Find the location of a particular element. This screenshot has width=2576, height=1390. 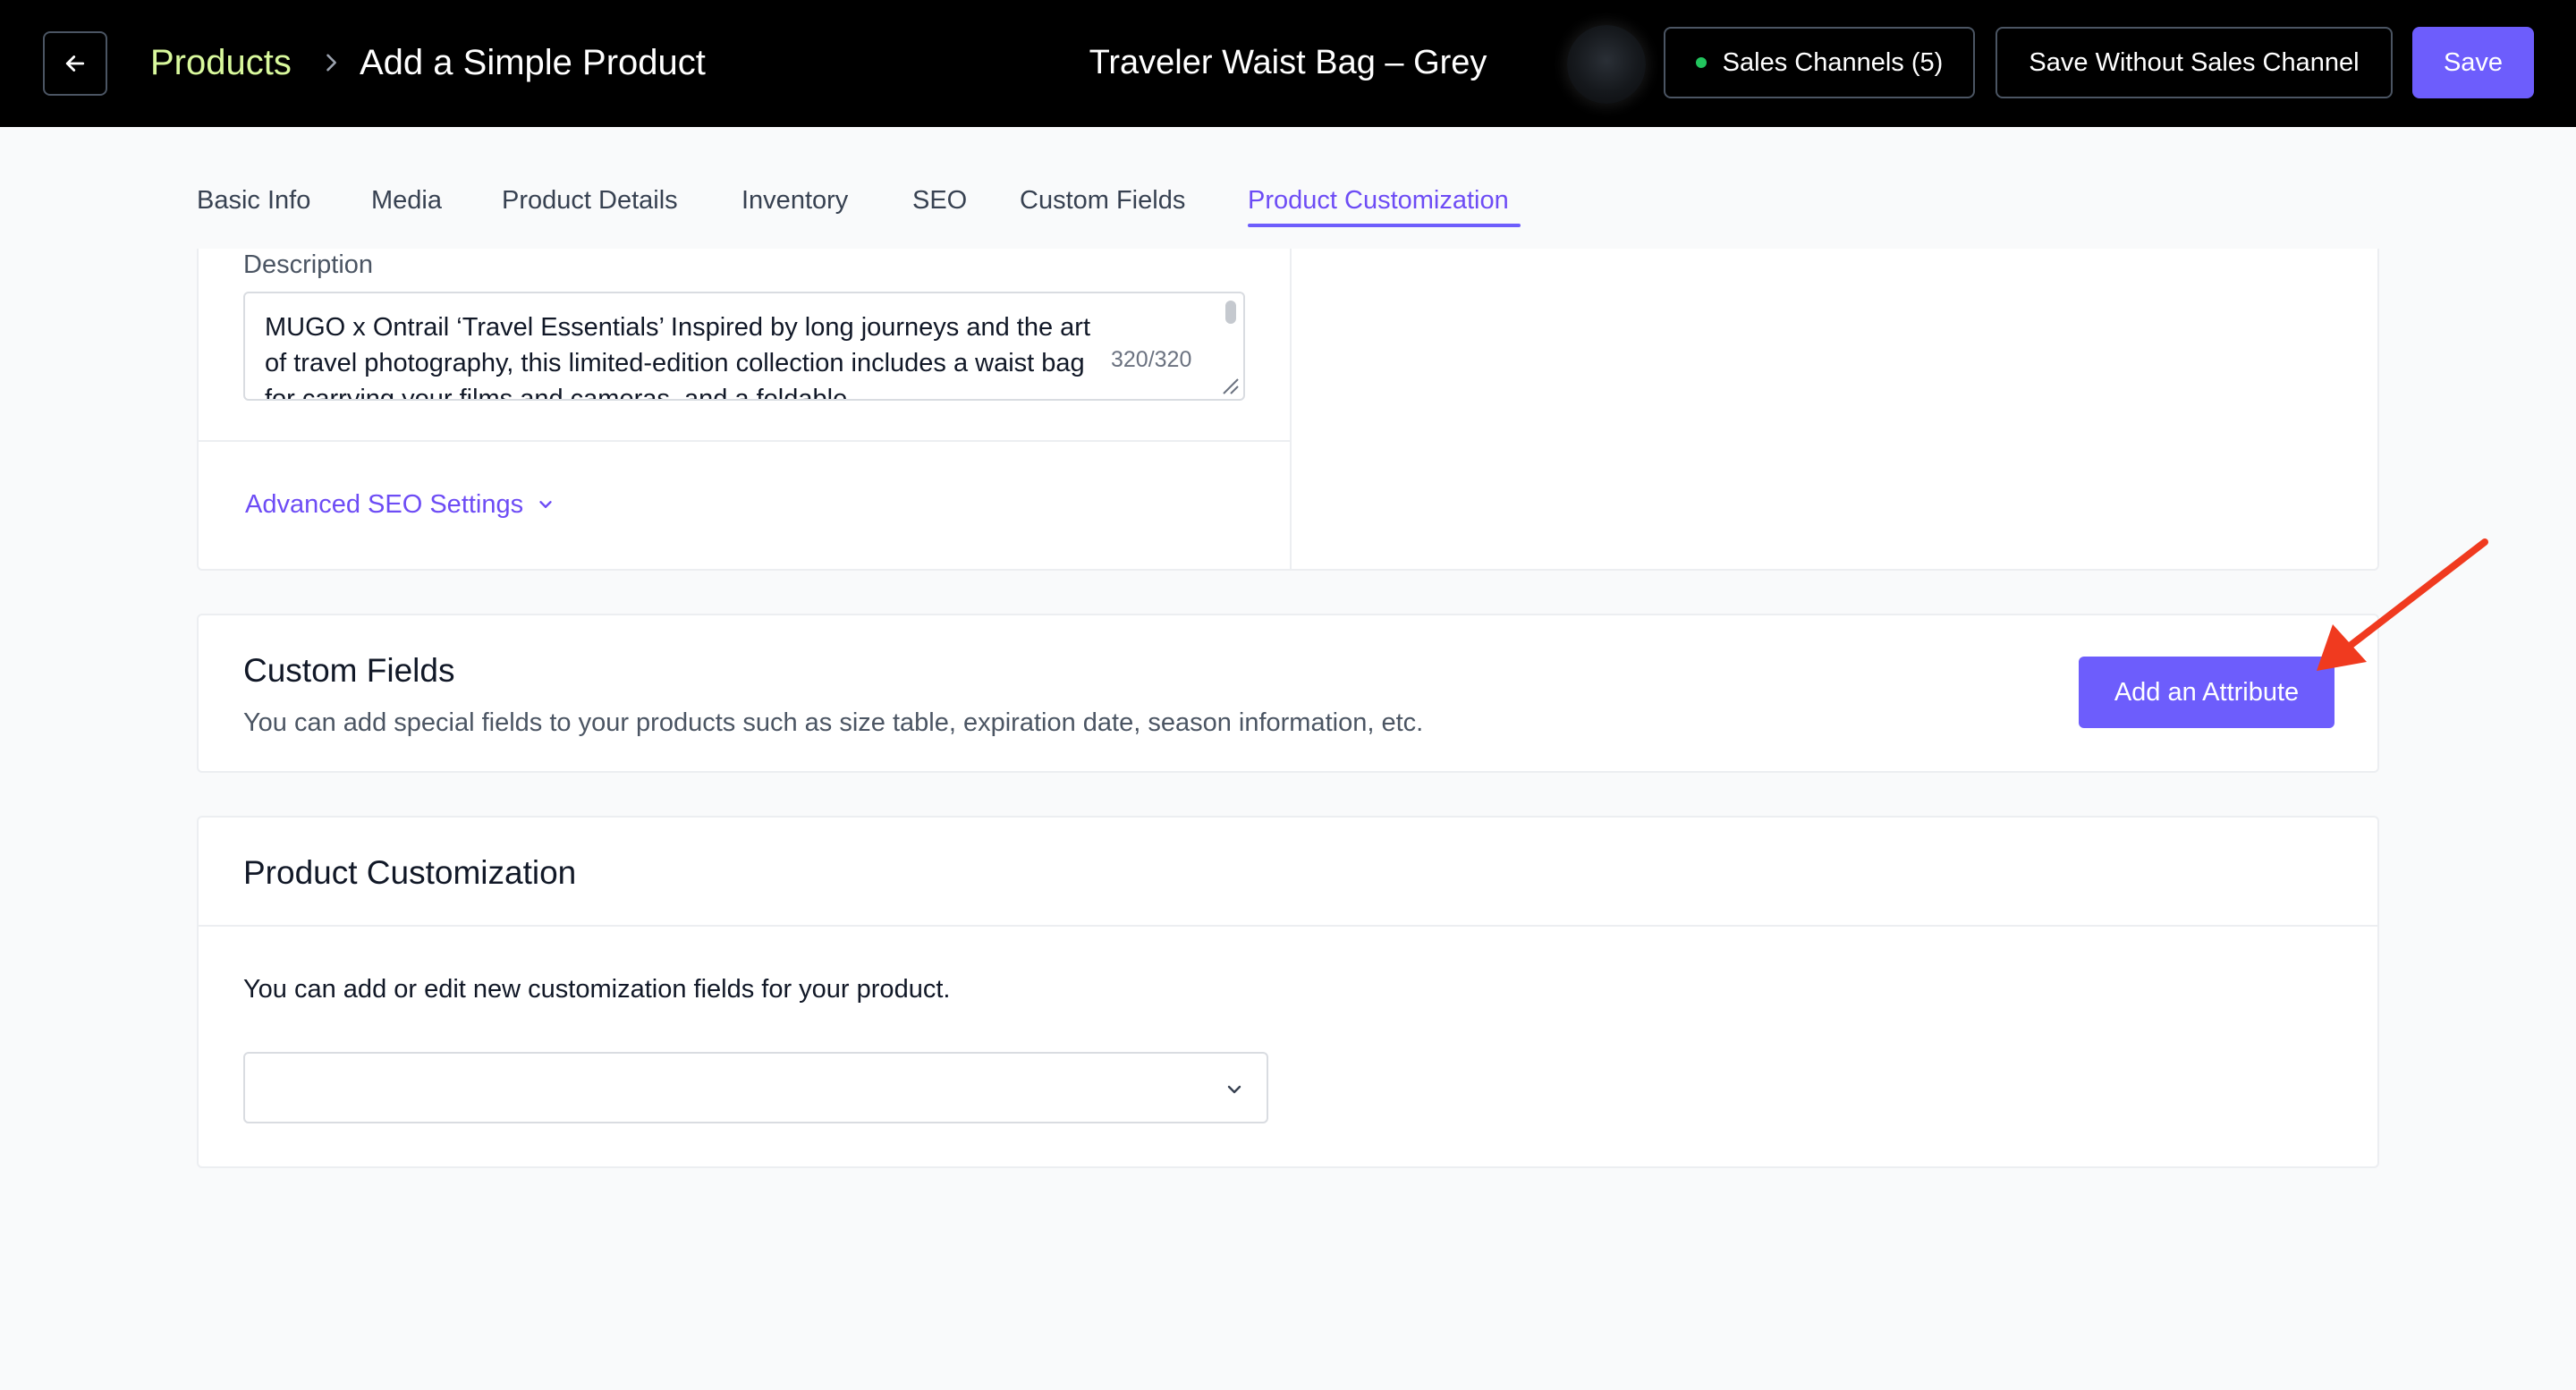

tab-inventory: Inventory is located at coordinates (794, 200).